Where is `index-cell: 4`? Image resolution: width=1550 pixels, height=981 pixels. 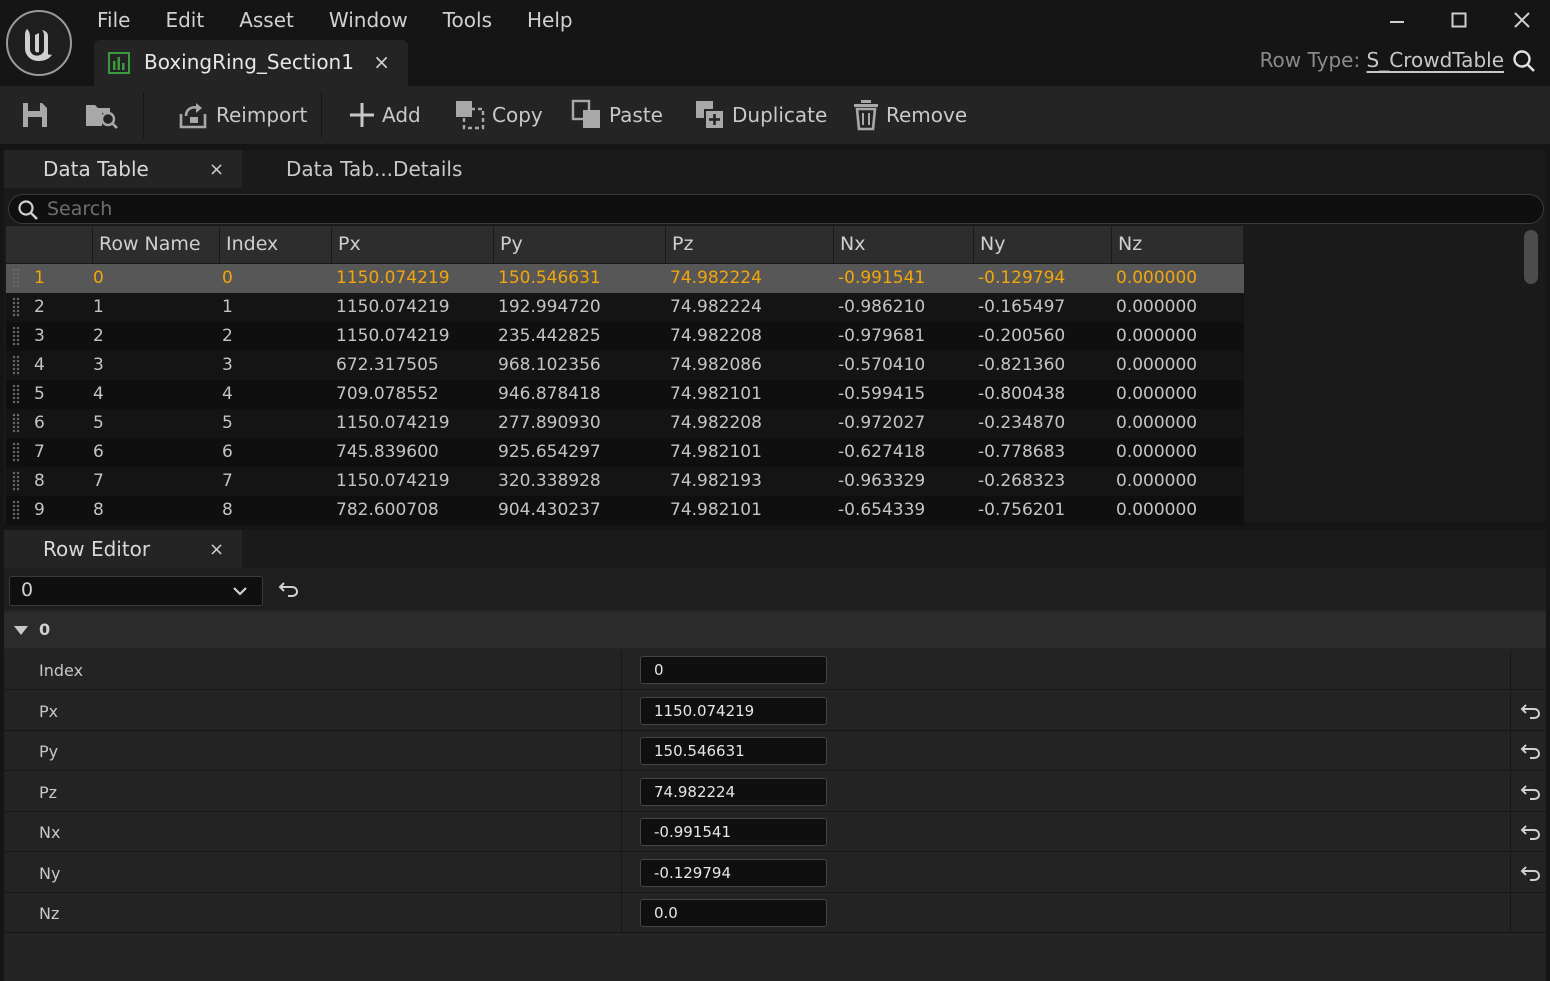 index-cell: 4 is located at coordinates (227, 394).